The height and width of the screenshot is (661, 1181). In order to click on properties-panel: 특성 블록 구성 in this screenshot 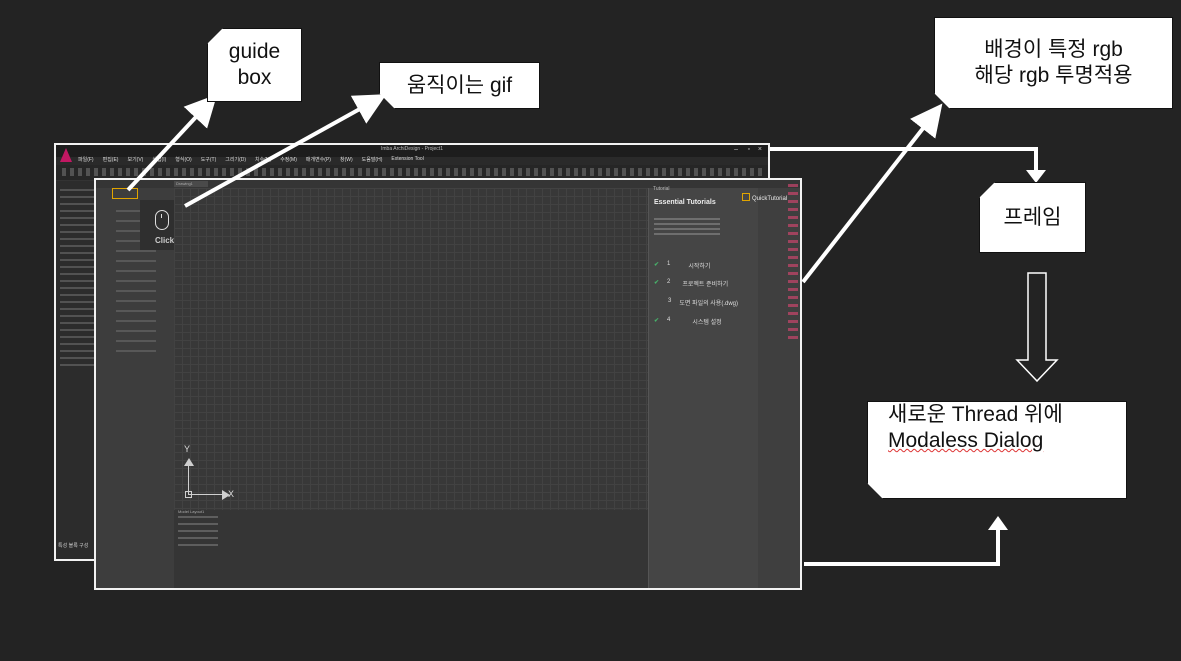, I will do `click(77, 370)`.